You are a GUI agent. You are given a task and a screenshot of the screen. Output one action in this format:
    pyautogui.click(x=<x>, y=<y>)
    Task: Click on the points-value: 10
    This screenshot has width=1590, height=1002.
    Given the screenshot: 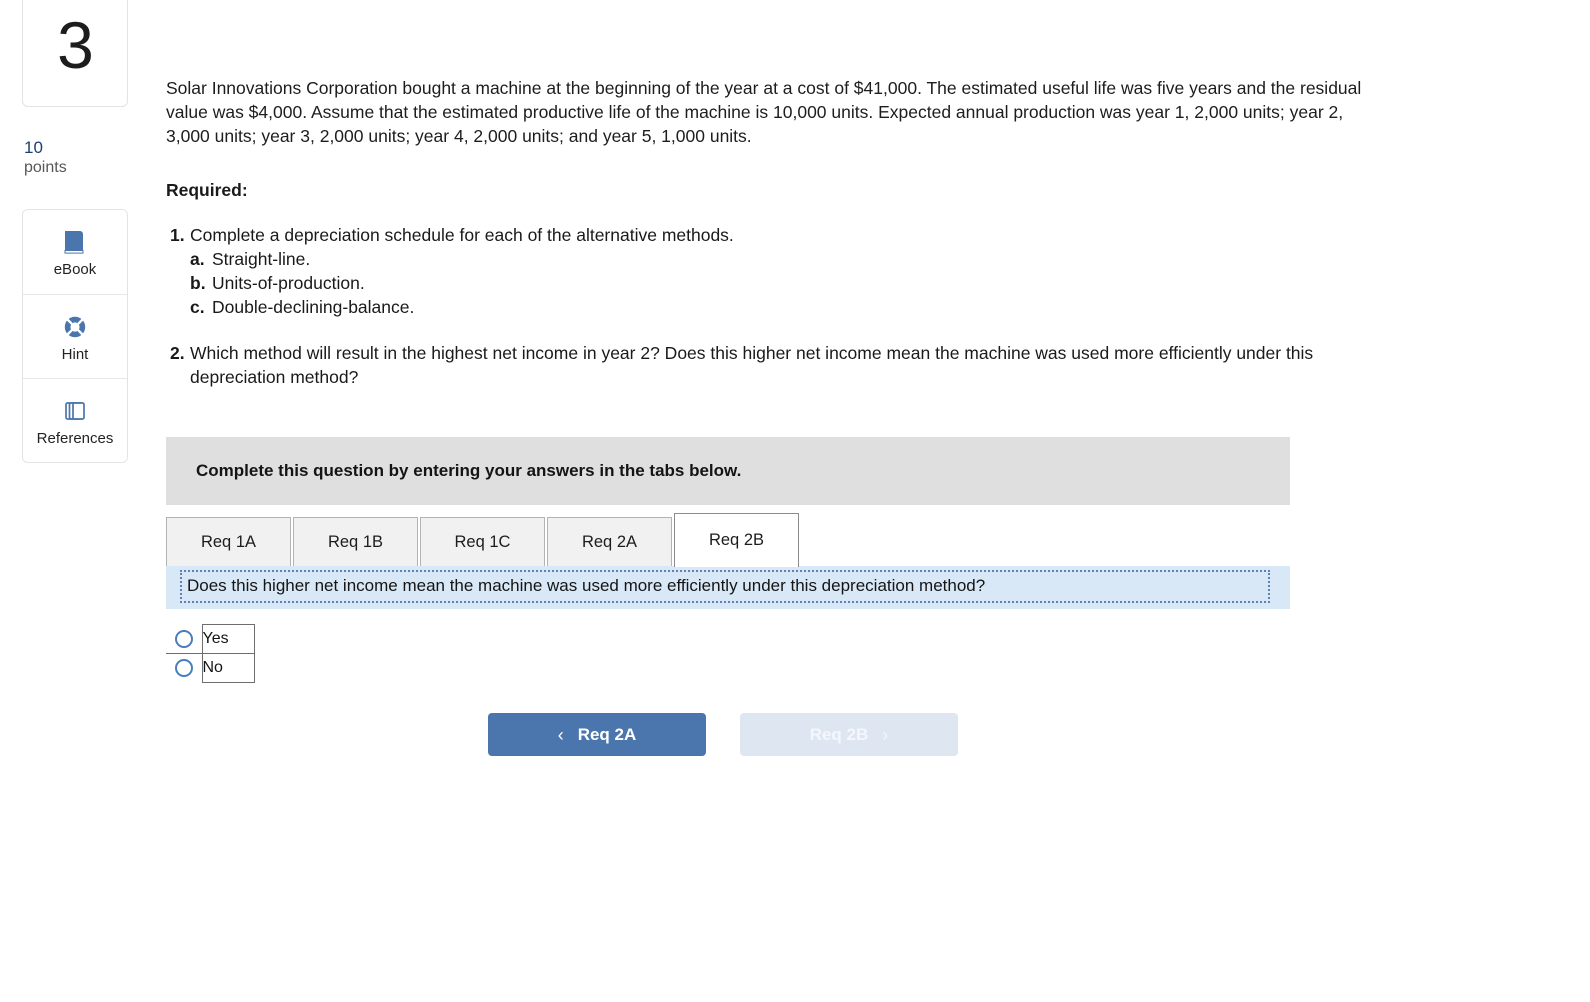 What is the action you would take?
    pyautogui.click(x=33, y=147)
    